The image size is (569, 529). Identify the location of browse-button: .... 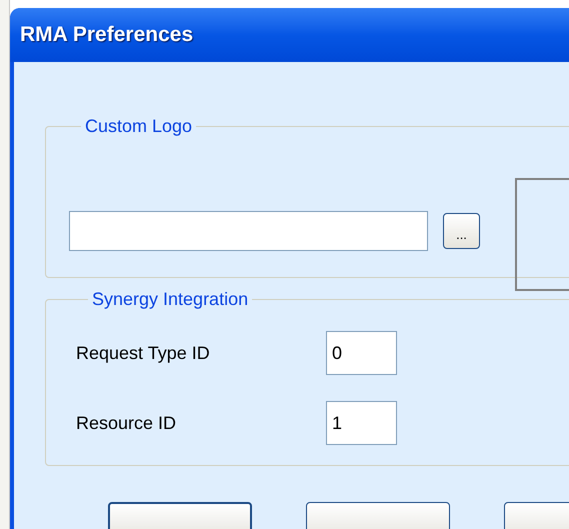
(461, 230).